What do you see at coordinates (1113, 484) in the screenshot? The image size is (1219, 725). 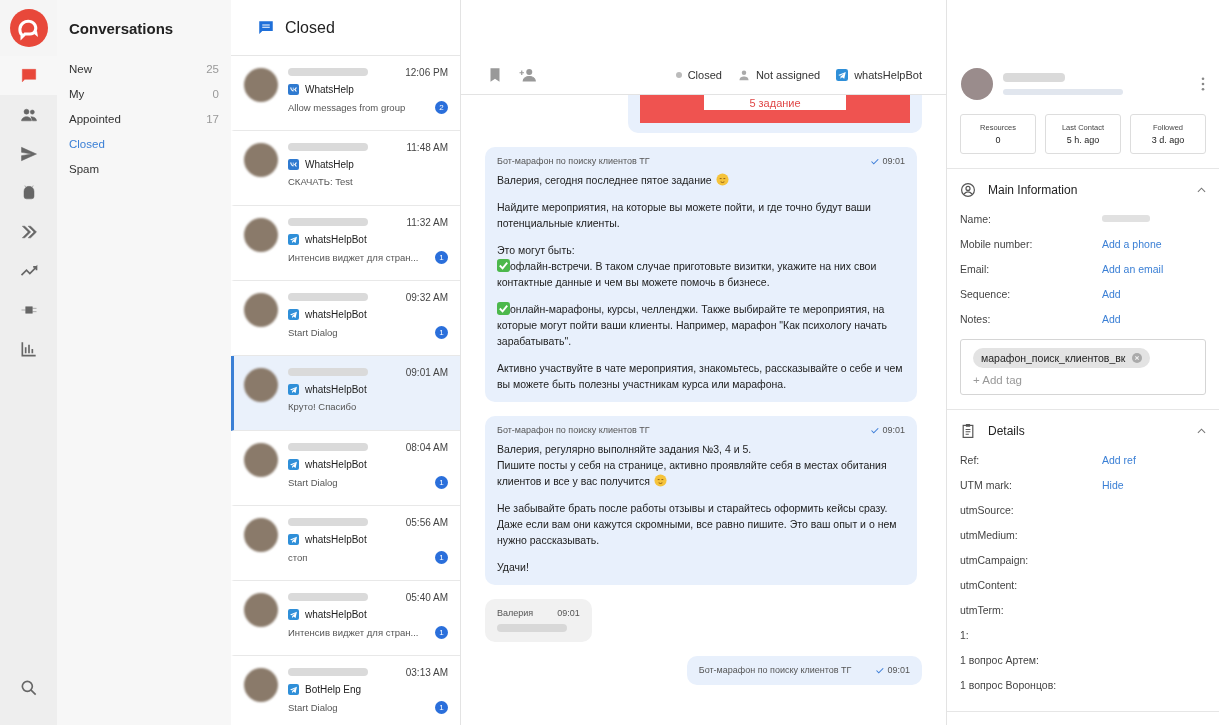 I see `add-link: Hide` at bounding box center [1113, 484].